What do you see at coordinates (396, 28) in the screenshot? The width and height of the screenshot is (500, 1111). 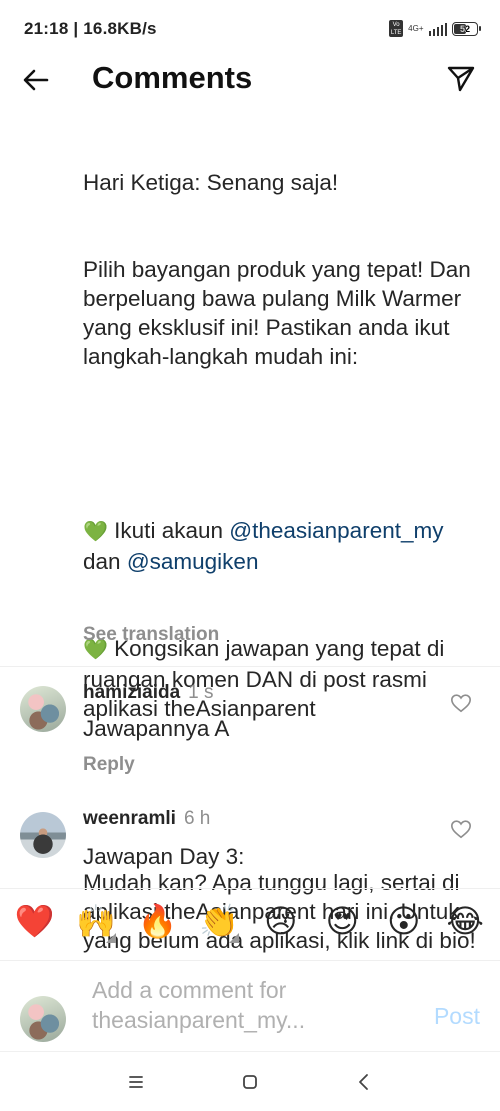 I see `volte-icon: Vo LTE` at bounding box center [396, 28].